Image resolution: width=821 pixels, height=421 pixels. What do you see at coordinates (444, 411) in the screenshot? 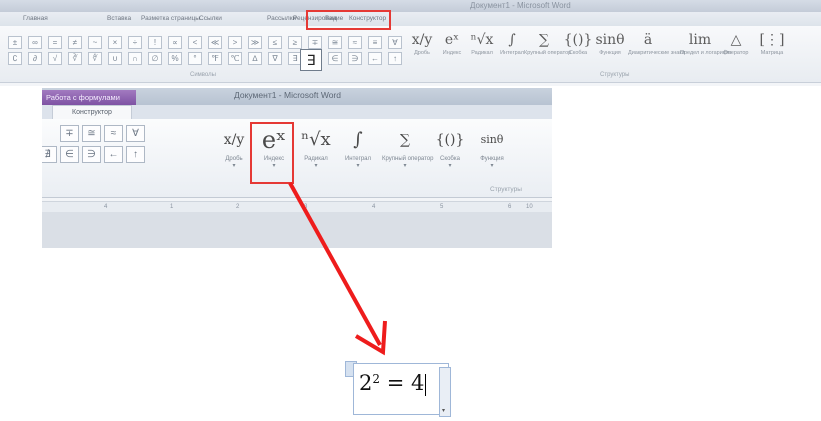
I see `chevron-down-icon: ▾` at bounding box center [444, 411].